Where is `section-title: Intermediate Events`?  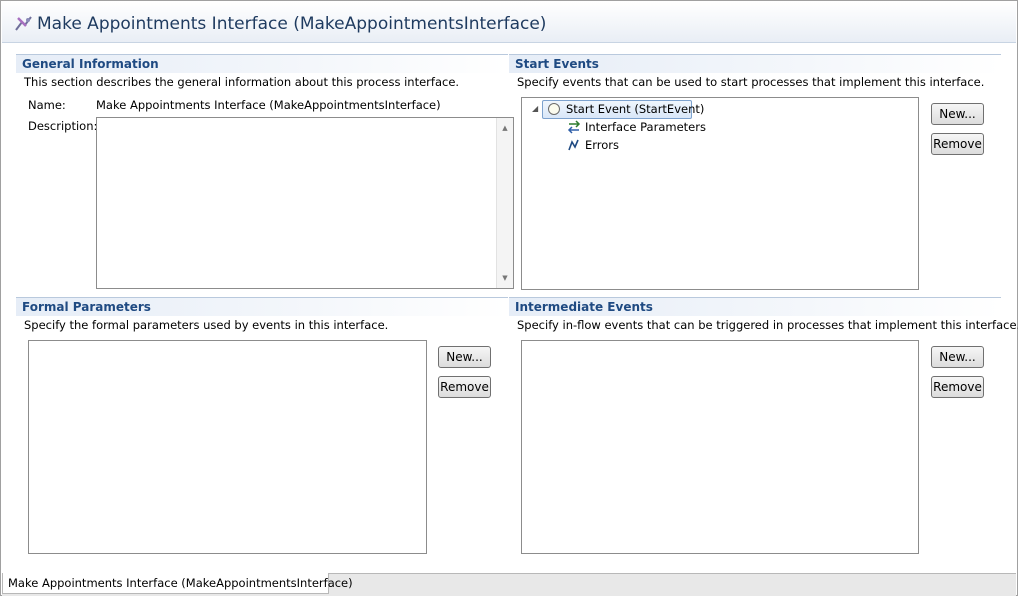
section-title: Intermediate Events is located at coordinates (584, 307).